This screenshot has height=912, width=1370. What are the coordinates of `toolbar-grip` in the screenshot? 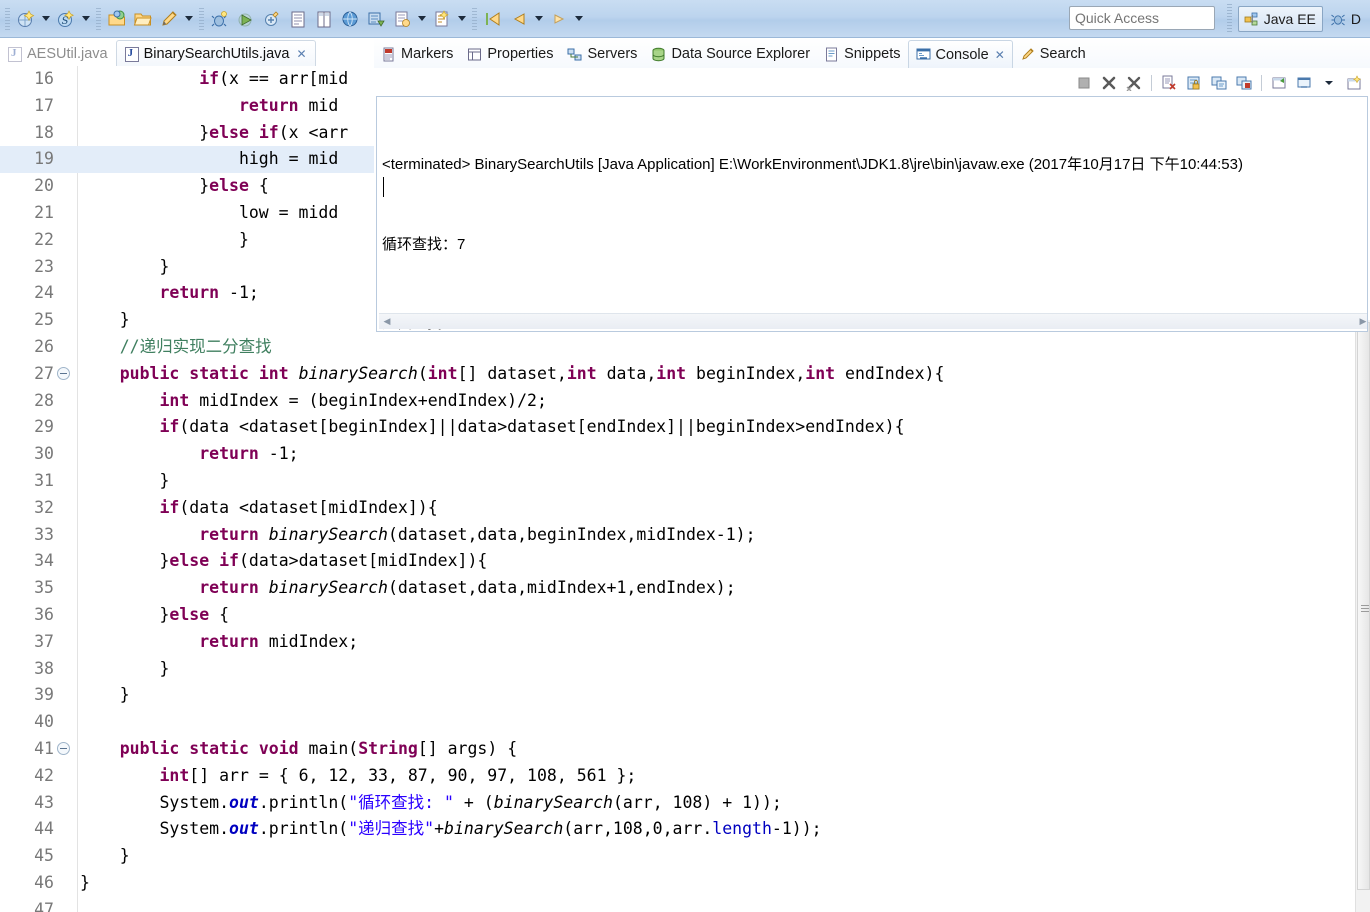 It's located at (7, 18).